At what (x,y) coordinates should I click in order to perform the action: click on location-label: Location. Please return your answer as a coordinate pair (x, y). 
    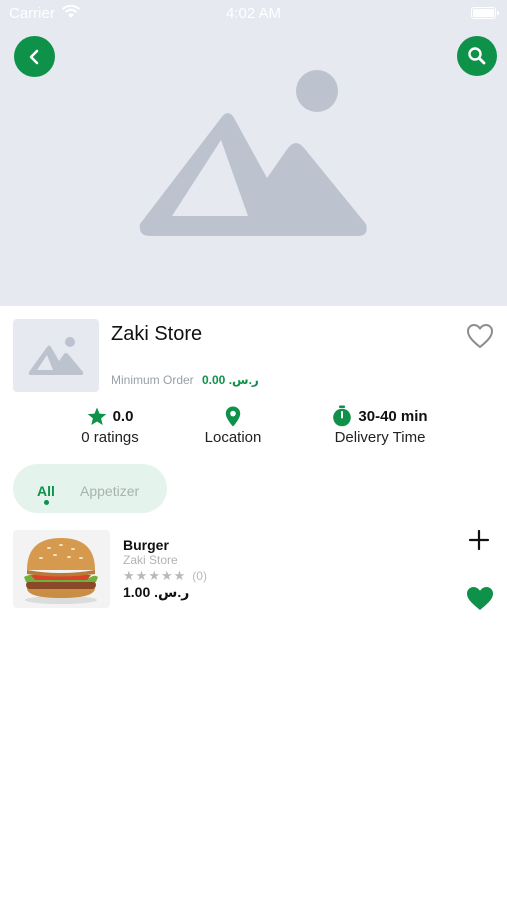
    Looking at the image, I should click on (233, 437).